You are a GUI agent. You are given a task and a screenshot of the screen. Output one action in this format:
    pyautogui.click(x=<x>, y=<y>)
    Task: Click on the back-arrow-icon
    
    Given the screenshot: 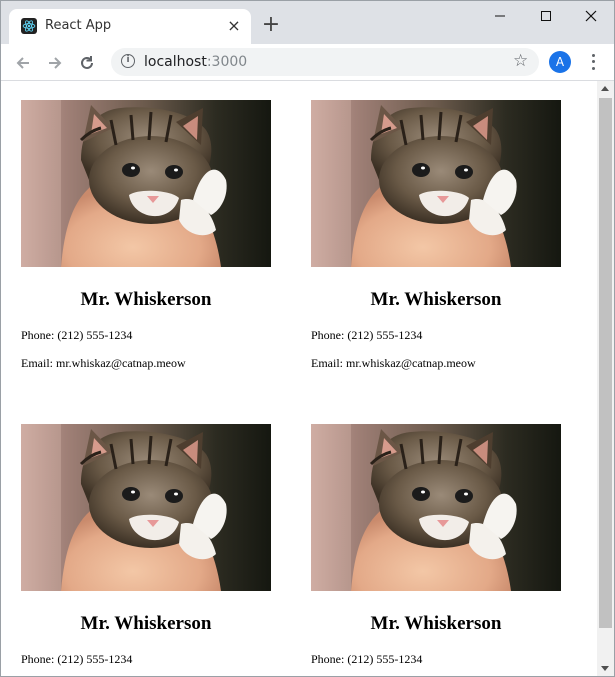 What is the action you would take?
    pyautogui.click(x=23, y=63)
    